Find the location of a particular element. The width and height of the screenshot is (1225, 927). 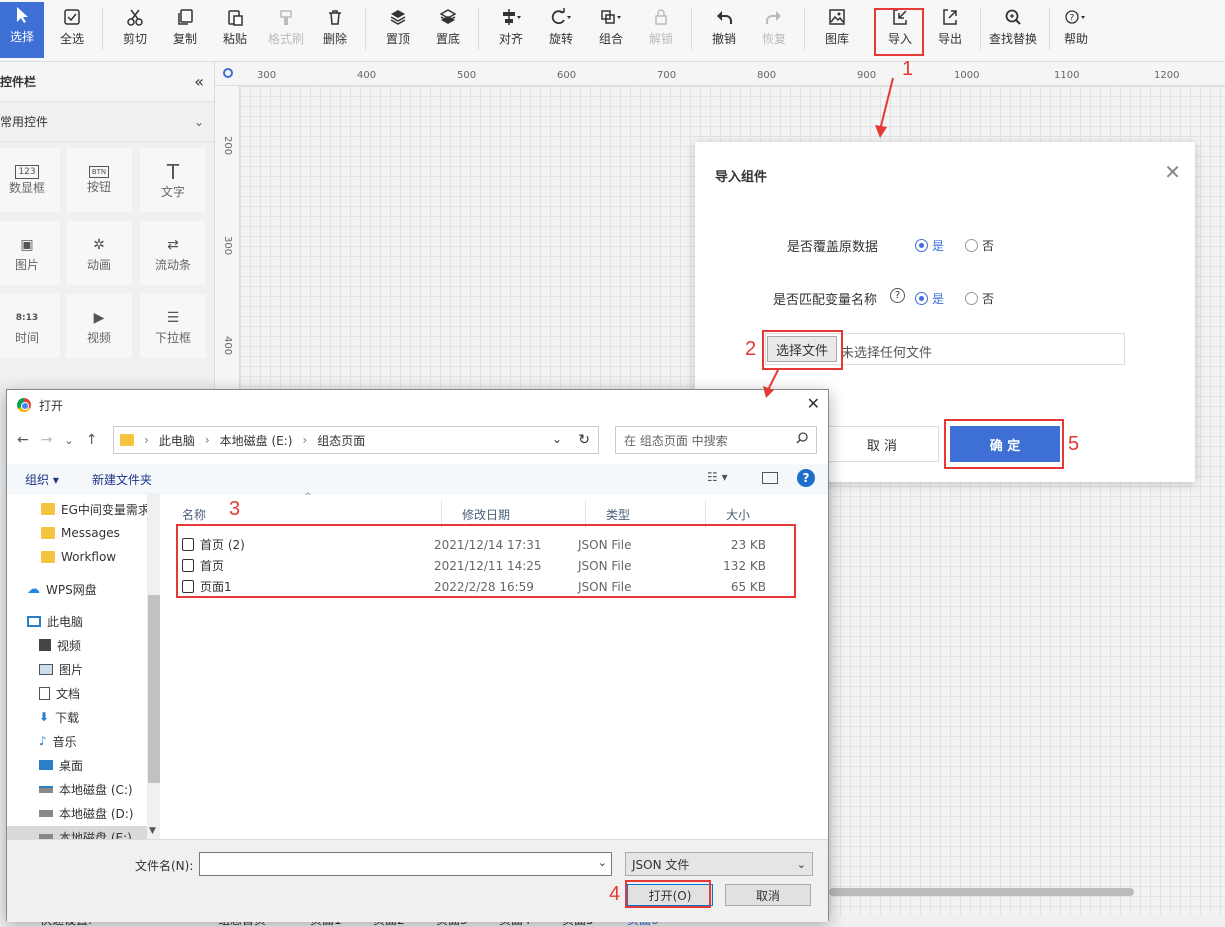

overwrite-no-radio: 否 is located at coordinates (979, 245).